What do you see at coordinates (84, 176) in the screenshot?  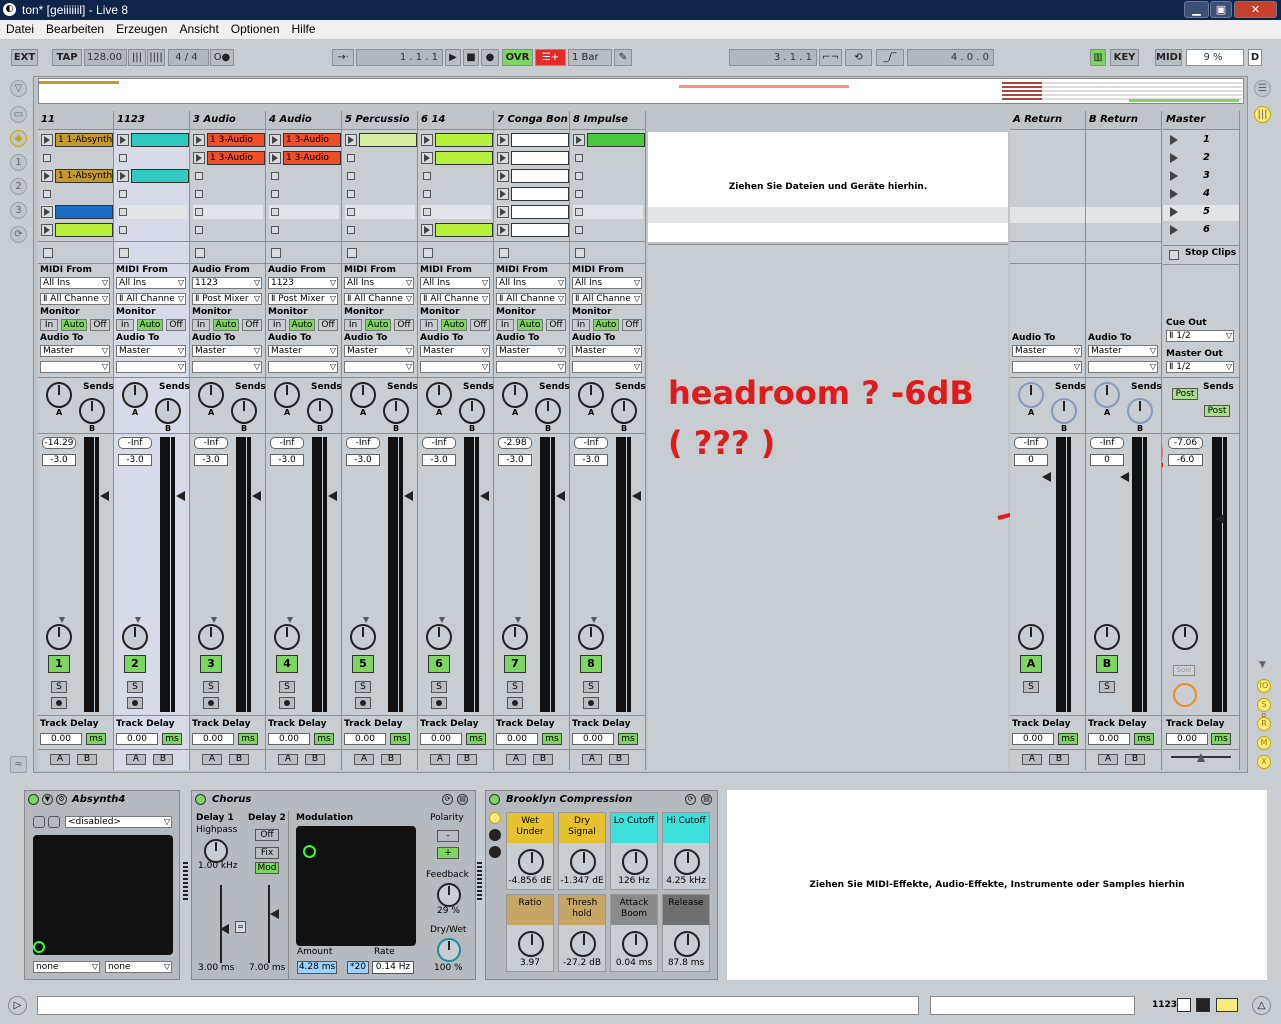 I see `clip: 1 1-Absynth` at bounding box center [84, 176].